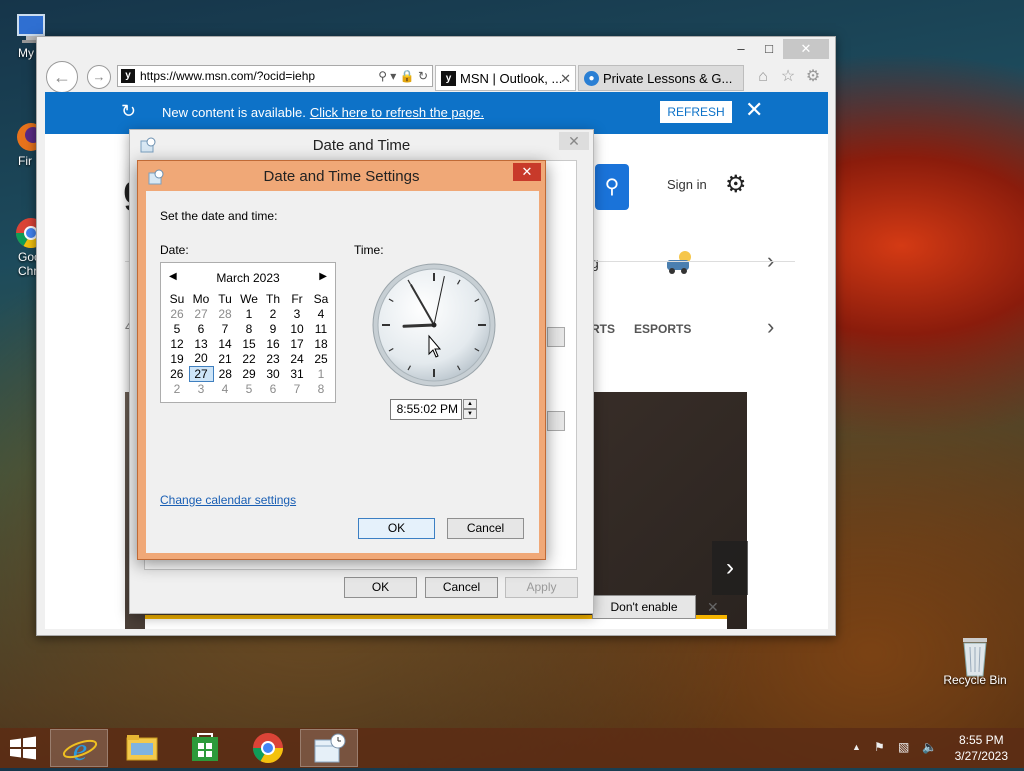 This screenshot has width=1024, height=771. Describe the element at coordinates (696, 112) in the screenshot. I see `refresh-button: REFRESH` at that location.